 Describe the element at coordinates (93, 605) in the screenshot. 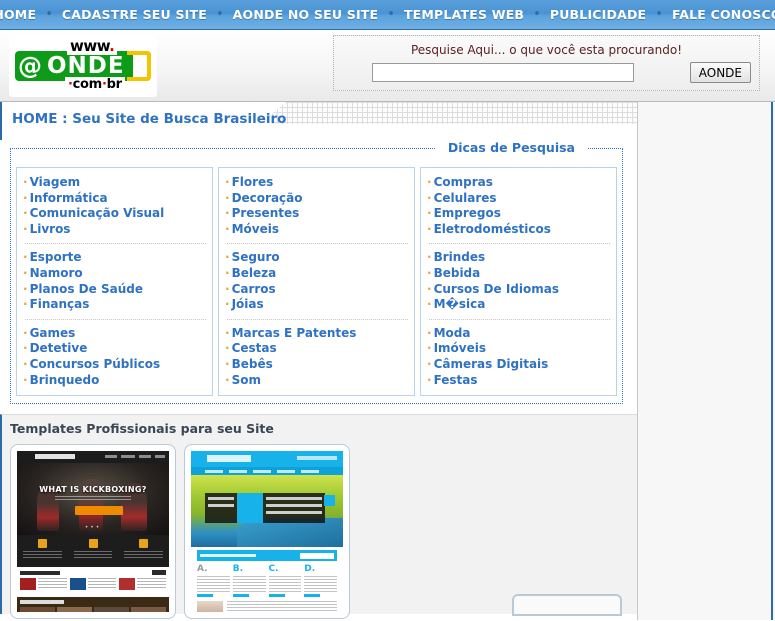

I see `thumb-posts-section` at that location.